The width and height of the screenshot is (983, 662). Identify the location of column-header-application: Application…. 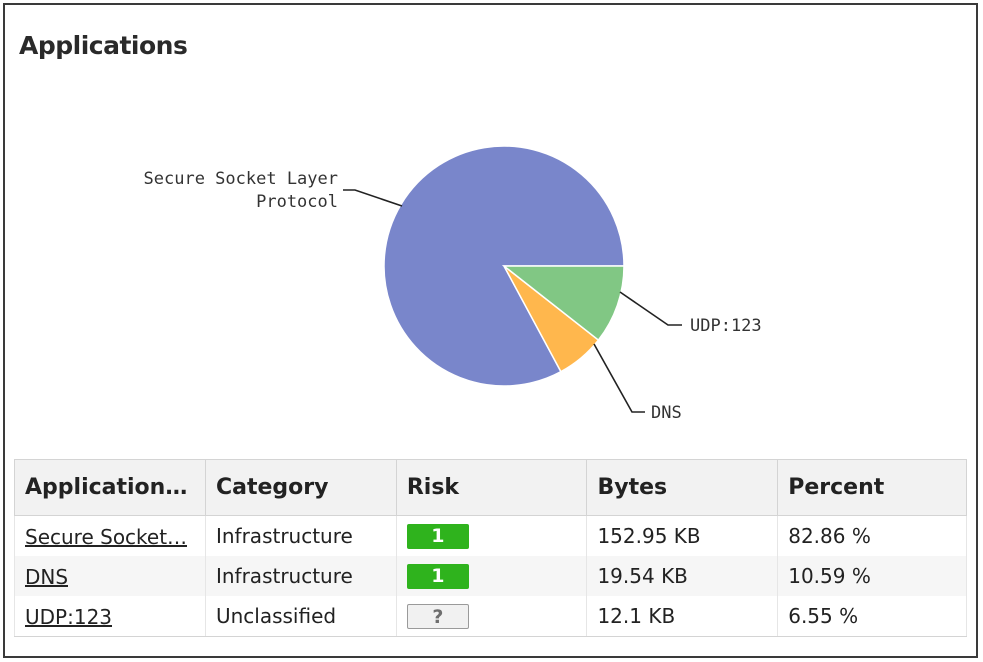
(110, 487).